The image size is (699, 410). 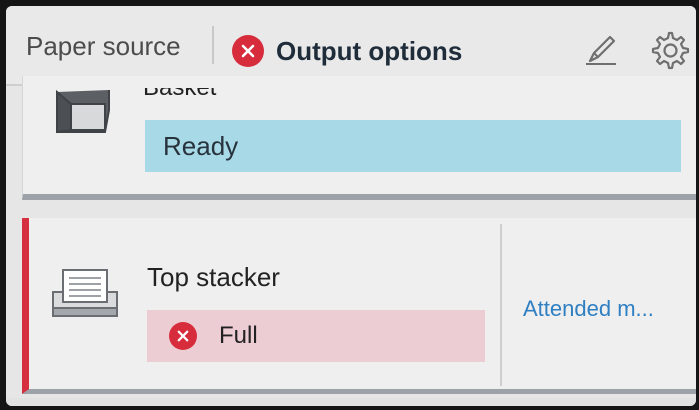 What do you see at coordinates (238, 335) in the screenshot?
I see `top-stacker-status-text: Full` at bounding box center [238, 335].